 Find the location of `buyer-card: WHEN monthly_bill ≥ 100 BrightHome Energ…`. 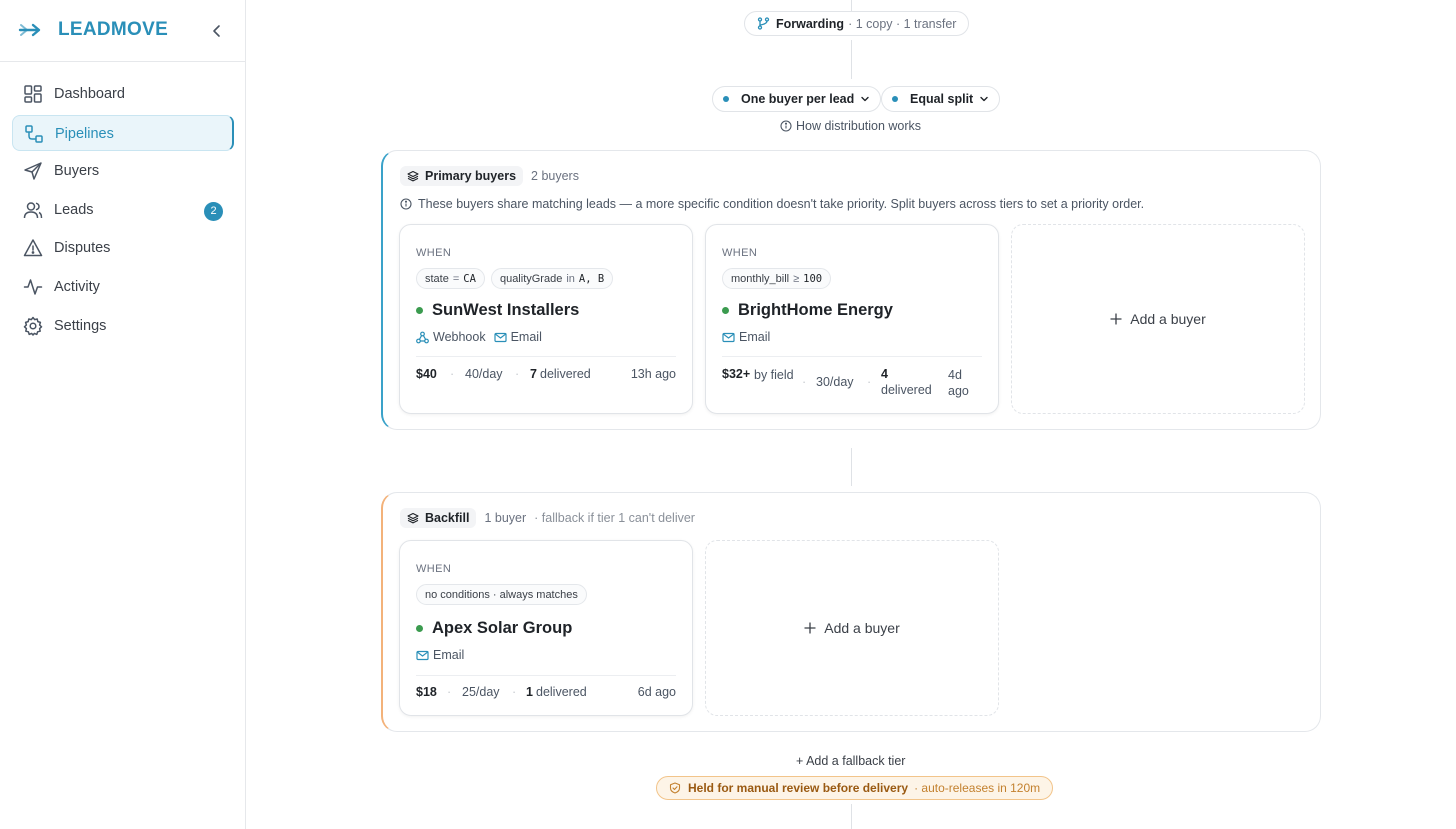

buyer-card: WHEN monthly_bill ≥ 100 BrightHome Energ… is located at coordinates (852, 319).